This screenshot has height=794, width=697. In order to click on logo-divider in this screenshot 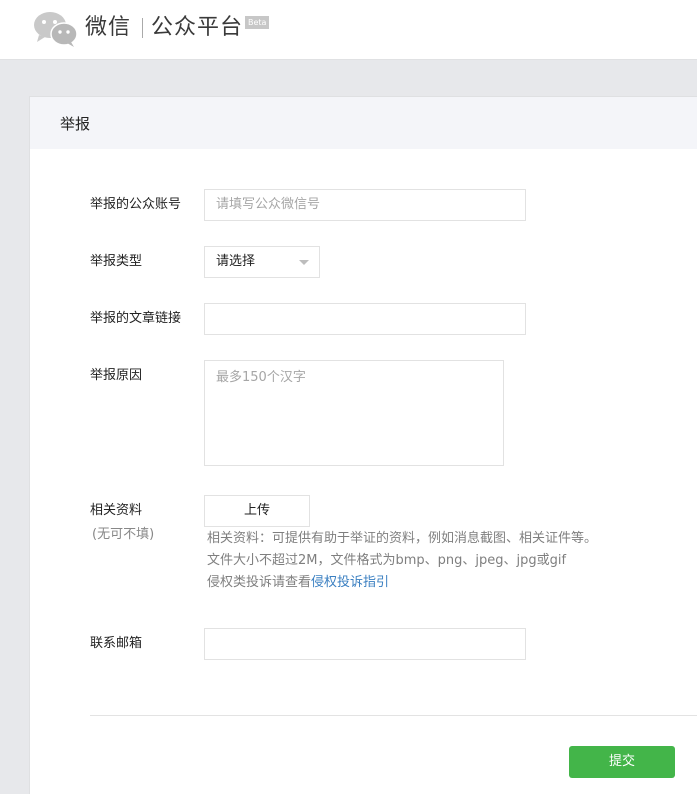, I will do `click(142, 28)`.